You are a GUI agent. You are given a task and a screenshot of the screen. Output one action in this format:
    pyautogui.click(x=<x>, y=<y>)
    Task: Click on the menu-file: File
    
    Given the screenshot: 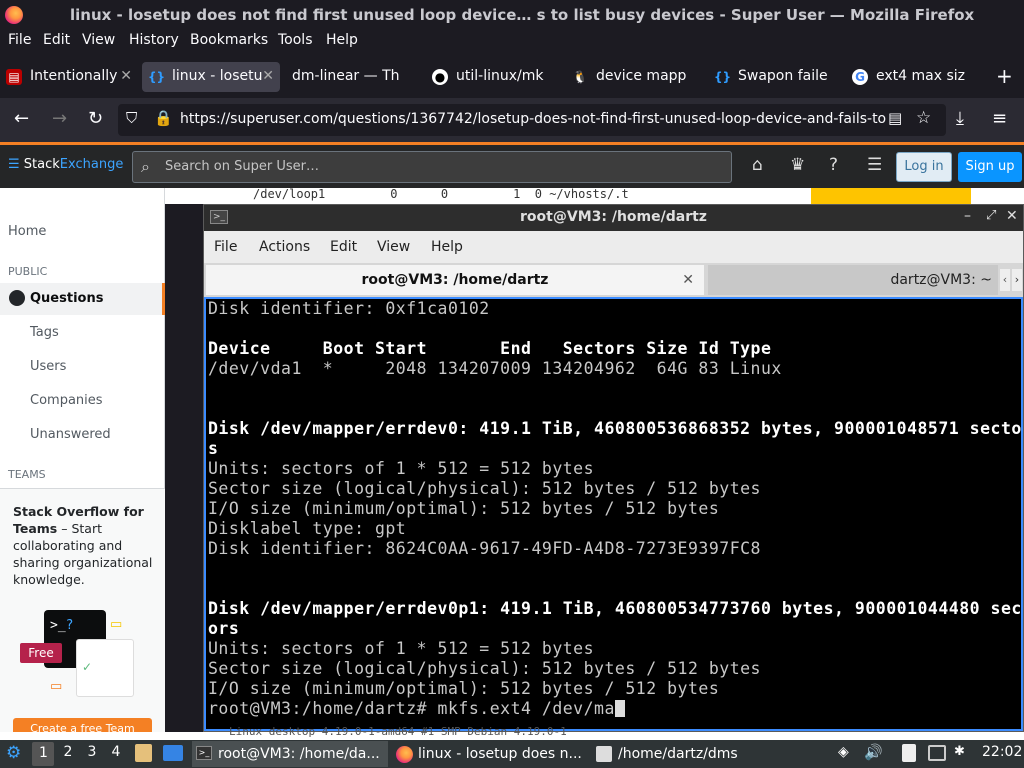 What is the action you would take?
    pyautogui.click(x=19, y=40)
    